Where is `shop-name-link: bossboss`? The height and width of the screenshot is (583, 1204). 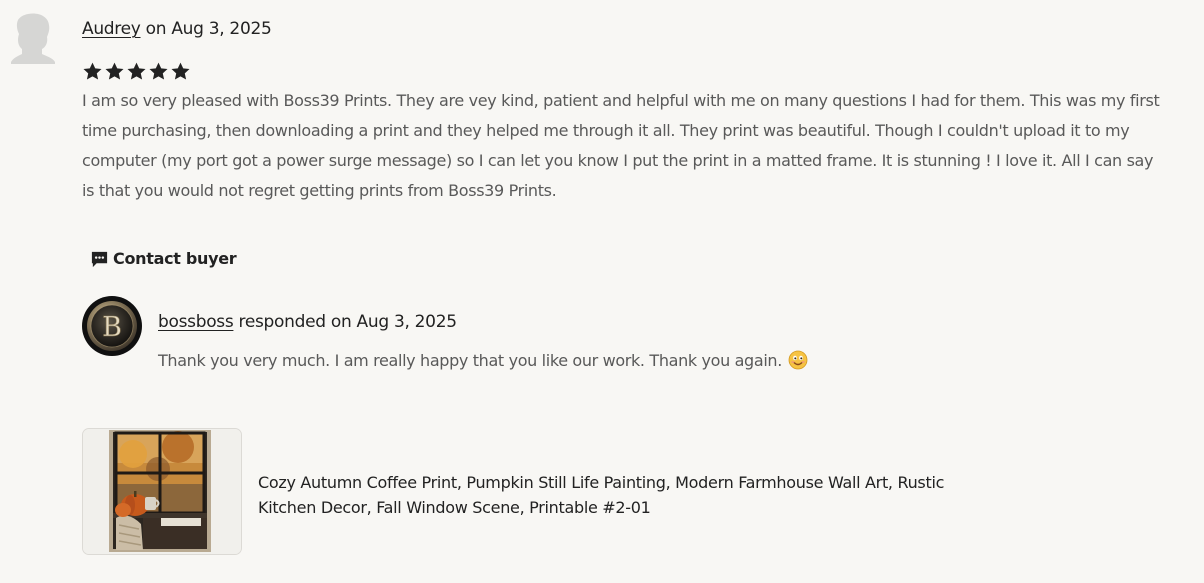
shop-name-link: bossboss is located at coordinates (196, 322).